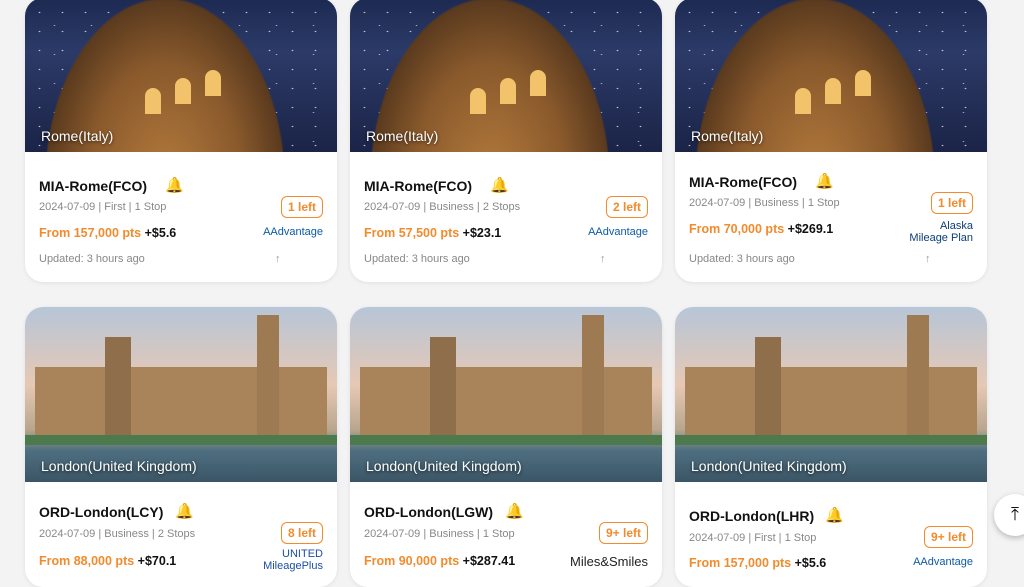 This screenshot has width=1024, height=587. I want to click on price: From 57,500 pts +$23.1, so click(433, 233).